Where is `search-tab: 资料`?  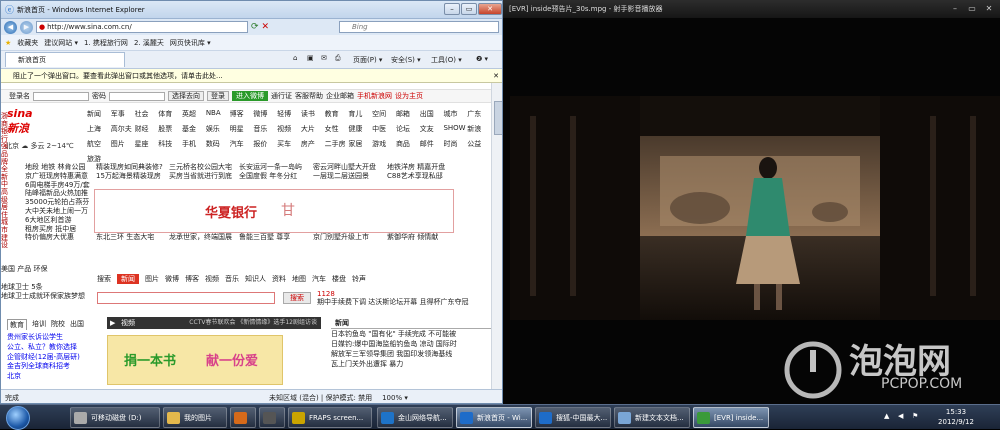 search-tab: 资料 is located at coordinates (279, 279).